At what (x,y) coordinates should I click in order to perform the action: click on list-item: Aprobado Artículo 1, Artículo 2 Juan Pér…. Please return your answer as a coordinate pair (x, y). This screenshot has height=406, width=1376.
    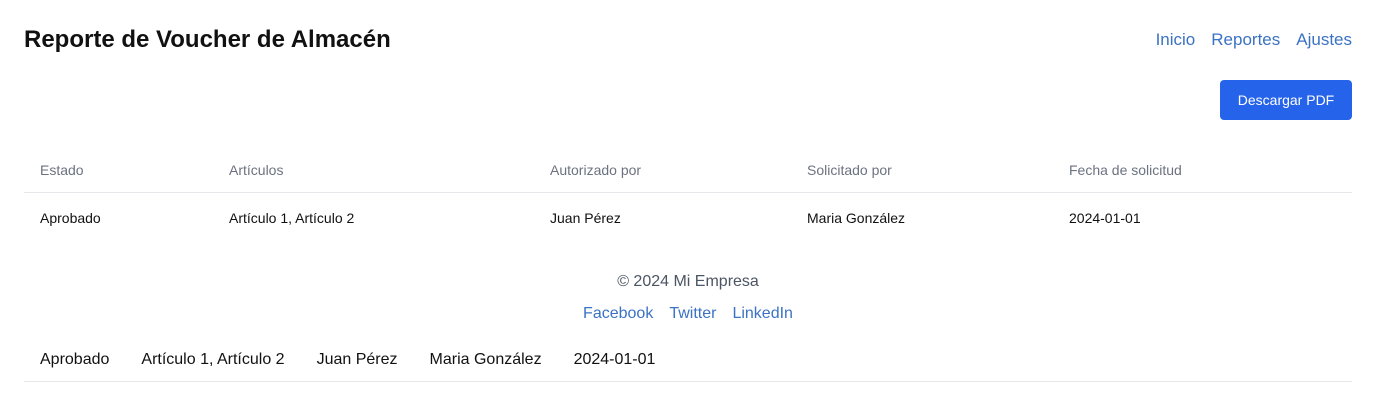
    Looking at the image, I should click on (688, 360).